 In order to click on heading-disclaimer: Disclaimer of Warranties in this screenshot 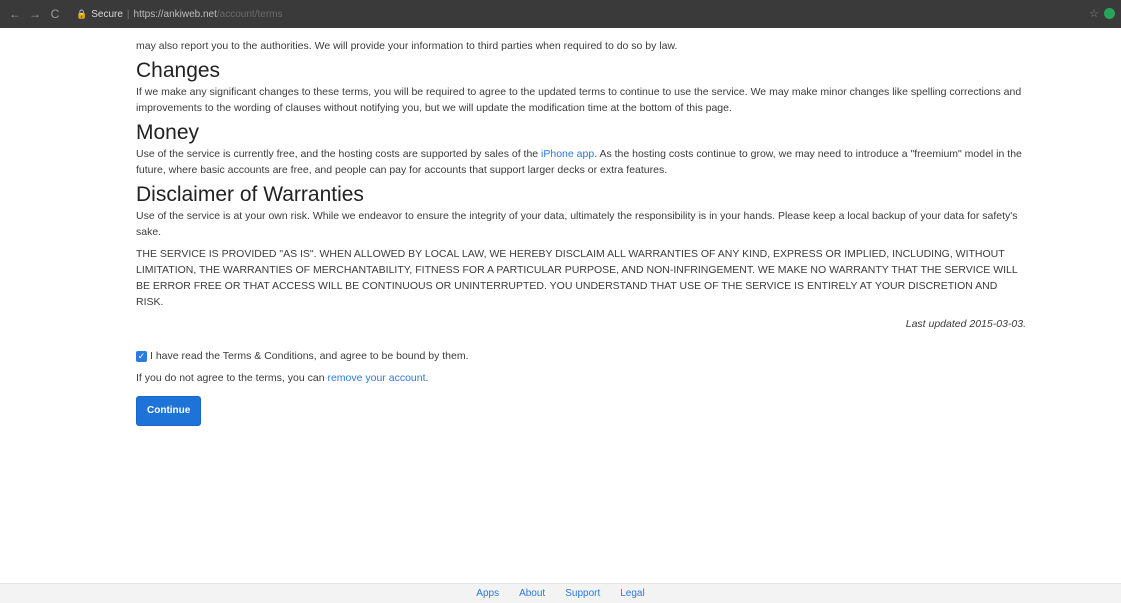, I will do `click(250, 194)`.